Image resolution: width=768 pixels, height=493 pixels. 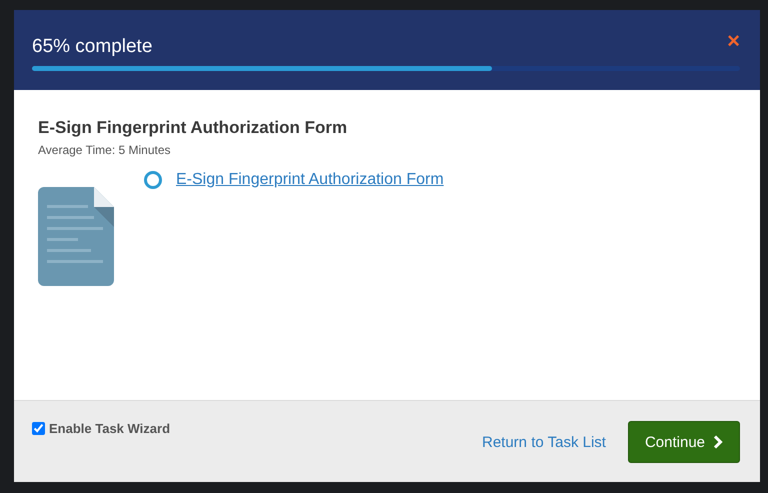 I want to click on chevron-icon, so click(x=718, y=442).